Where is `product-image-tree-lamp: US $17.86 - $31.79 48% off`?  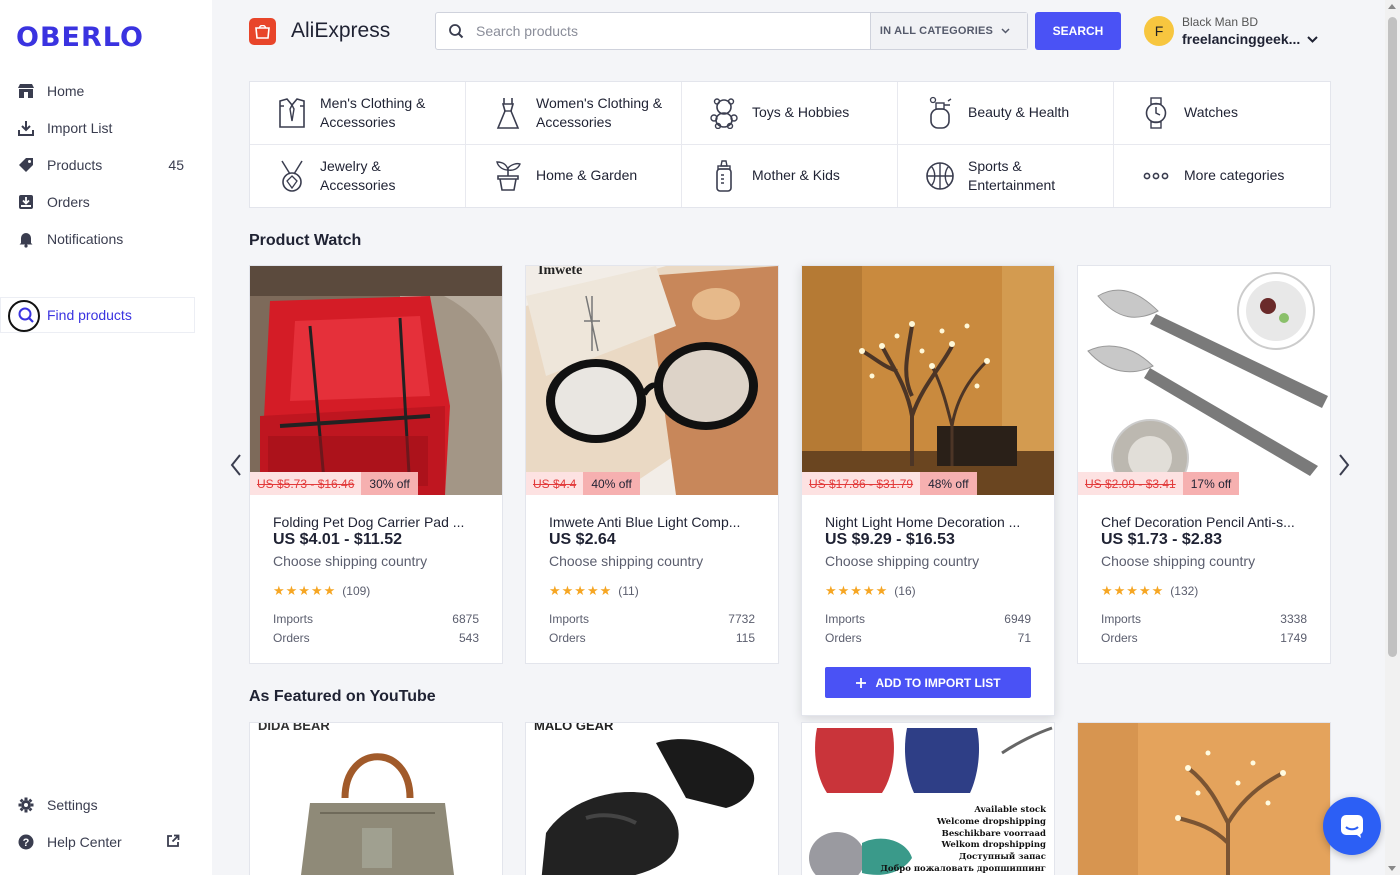
product-image-tree-lamp: US $17.86 - $31.79 48% off is located at coordinates (928, 380).